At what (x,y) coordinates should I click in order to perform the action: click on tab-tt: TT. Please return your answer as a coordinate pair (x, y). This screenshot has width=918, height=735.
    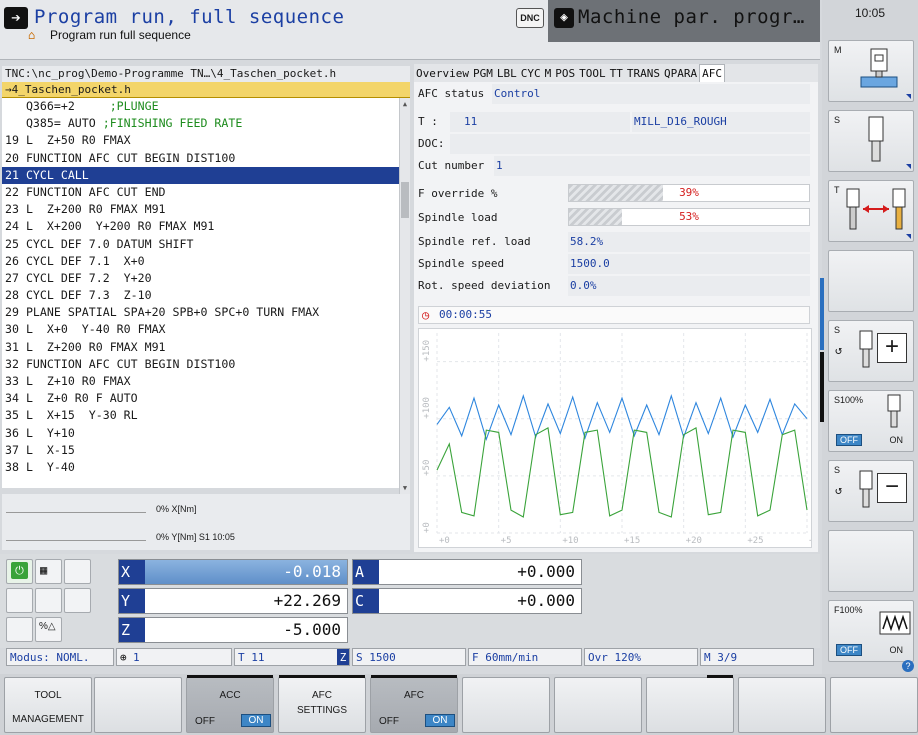
    Looking at the image, I should click on (616, 74).